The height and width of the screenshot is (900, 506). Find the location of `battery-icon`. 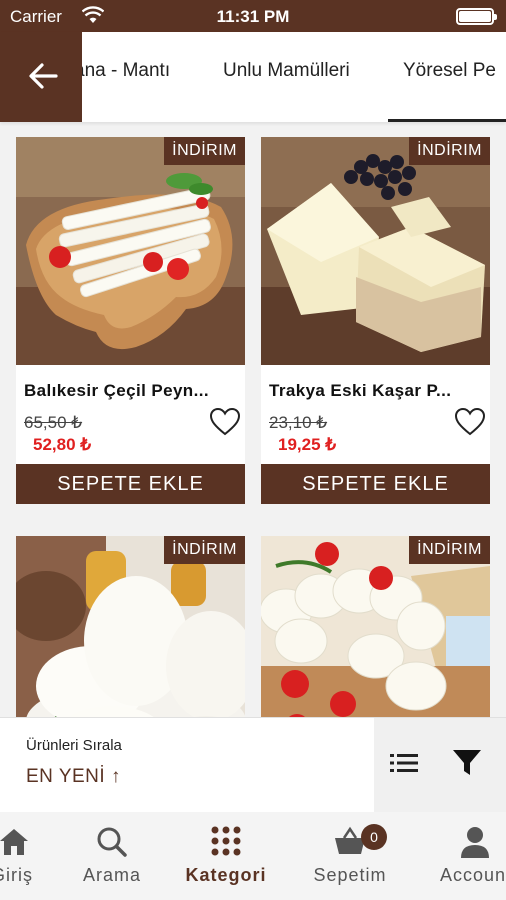

battery-icon is located at coordinates (476, 16).